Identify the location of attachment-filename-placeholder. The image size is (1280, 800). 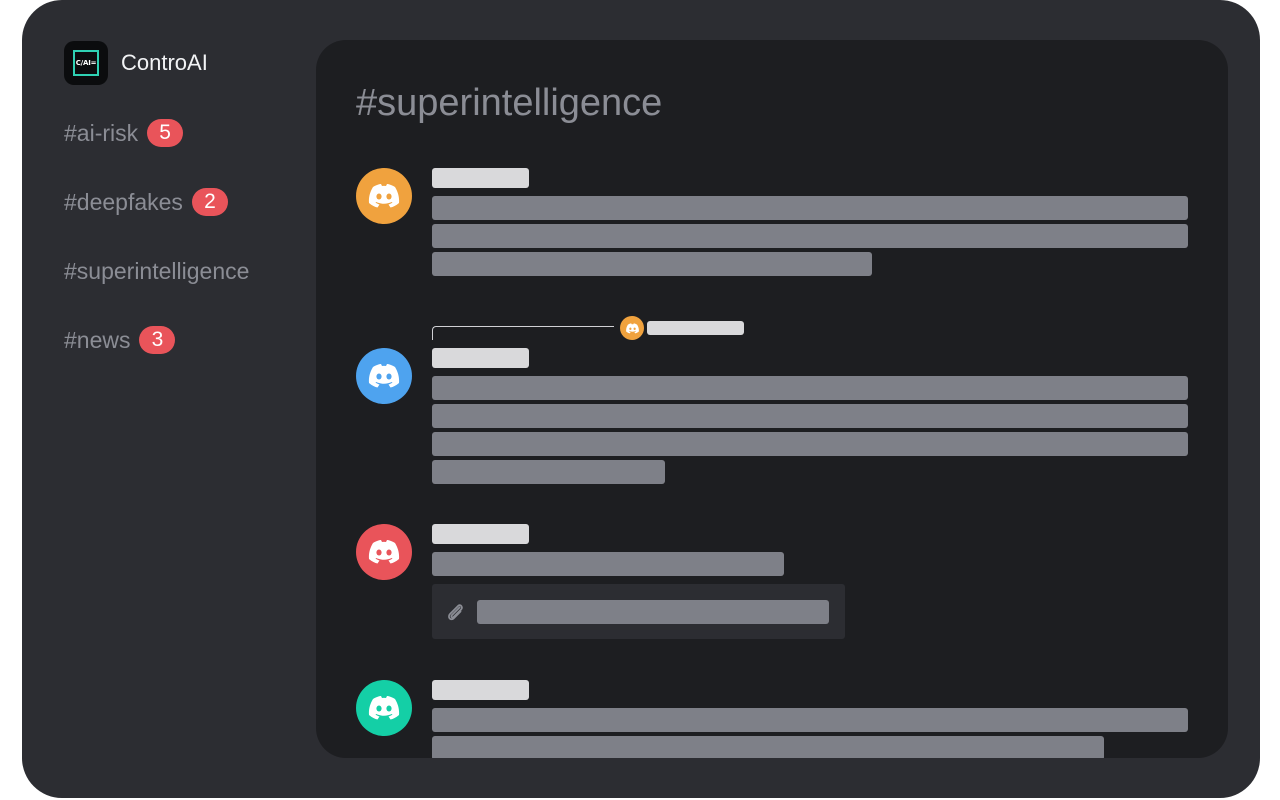
(653, 612).